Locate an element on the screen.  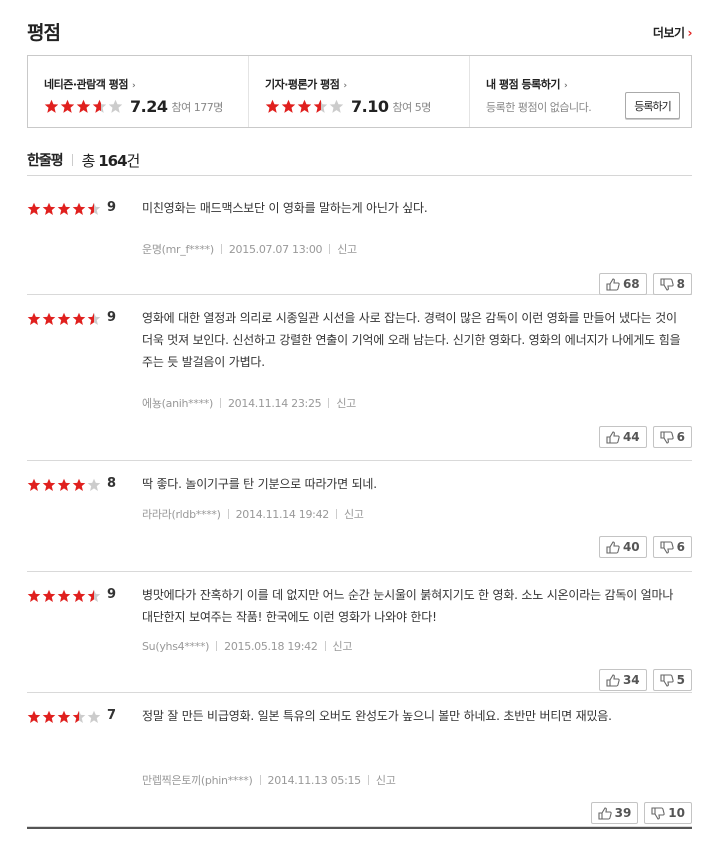
dislike-button: 8 is located at coordinates (672, 284).